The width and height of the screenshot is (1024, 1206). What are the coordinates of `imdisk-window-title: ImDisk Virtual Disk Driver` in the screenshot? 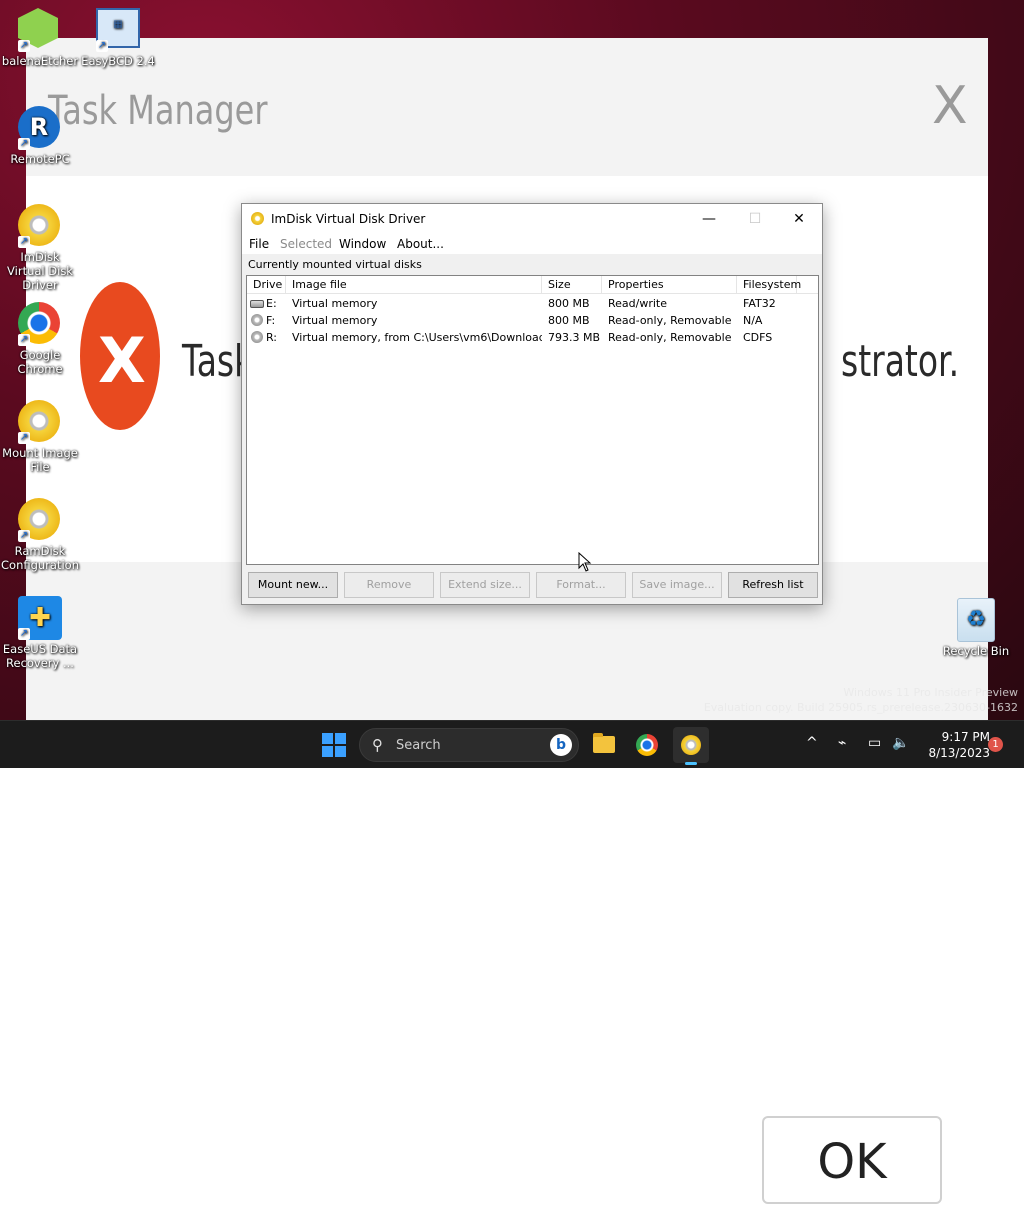 It's located at (348, 219).